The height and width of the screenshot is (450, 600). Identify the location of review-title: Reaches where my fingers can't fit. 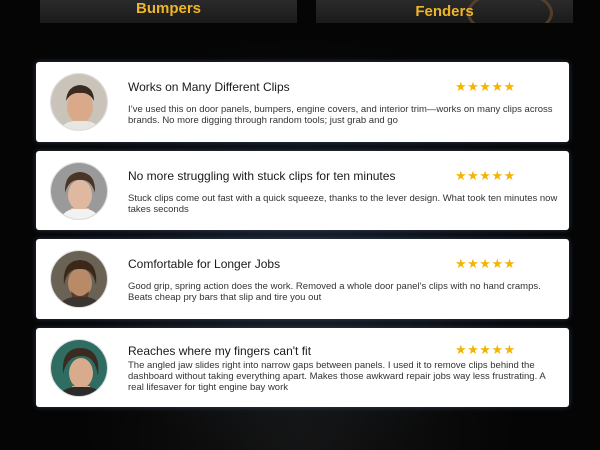
(220, 351).